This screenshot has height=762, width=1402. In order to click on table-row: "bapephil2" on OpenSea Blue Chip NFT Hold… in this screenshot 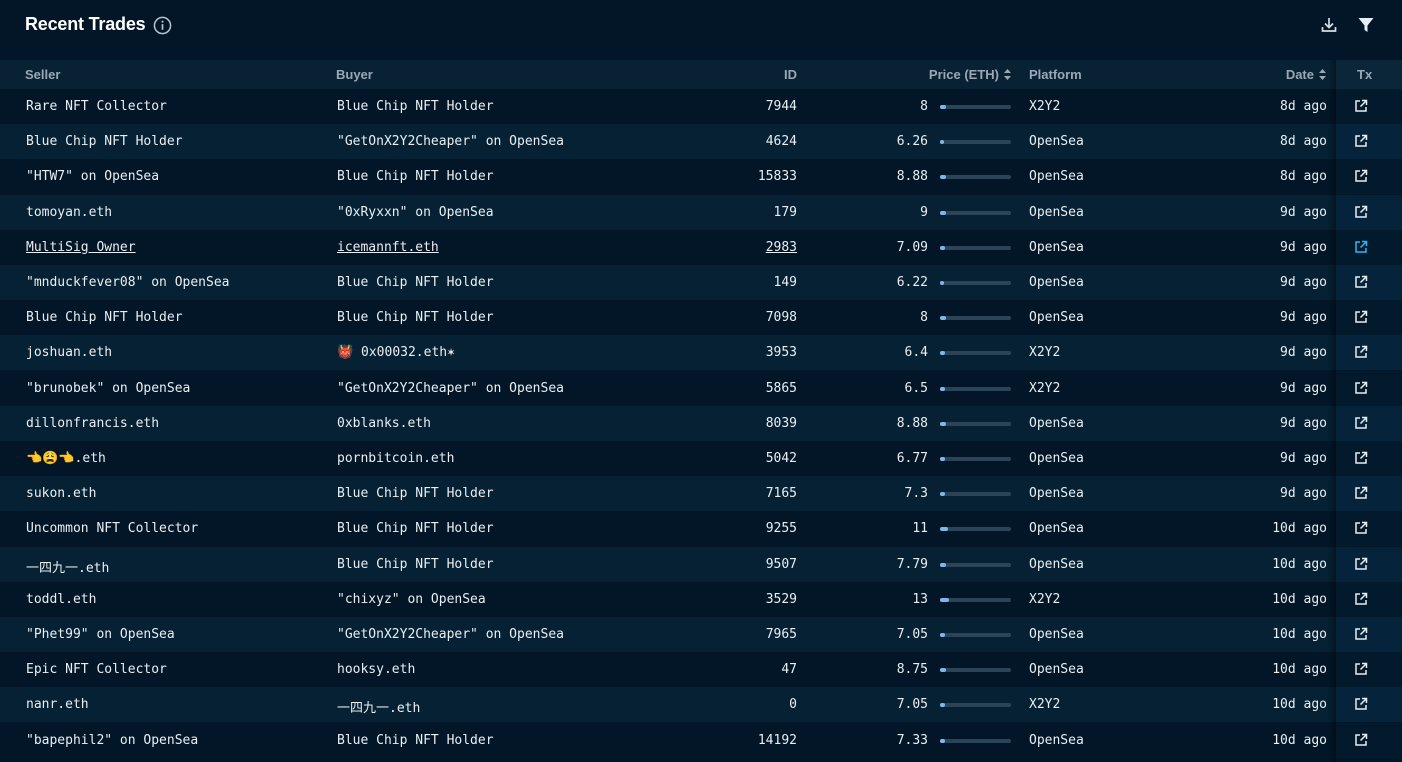, I will do `click(701, 740)`.